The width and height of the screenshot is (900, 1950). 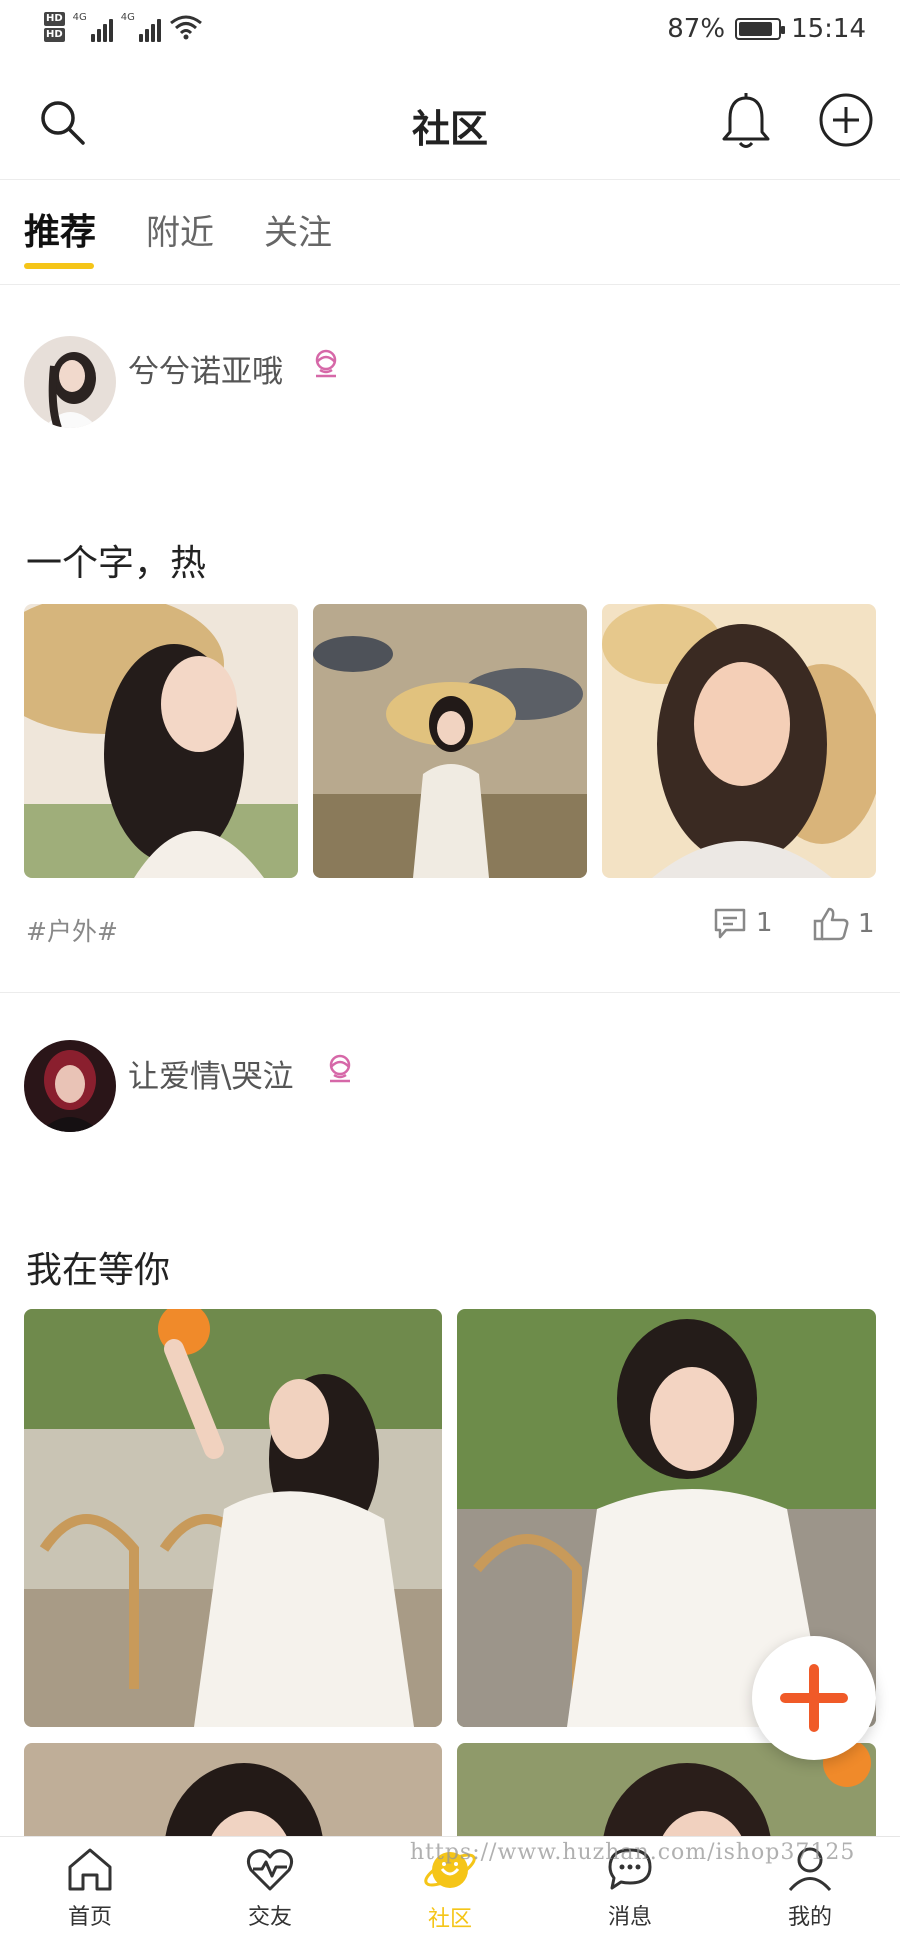 What do you see at coordinates (127, 17) in the screenshot?
I see `network-type-2: 4G` at bounding box center [127, 17].